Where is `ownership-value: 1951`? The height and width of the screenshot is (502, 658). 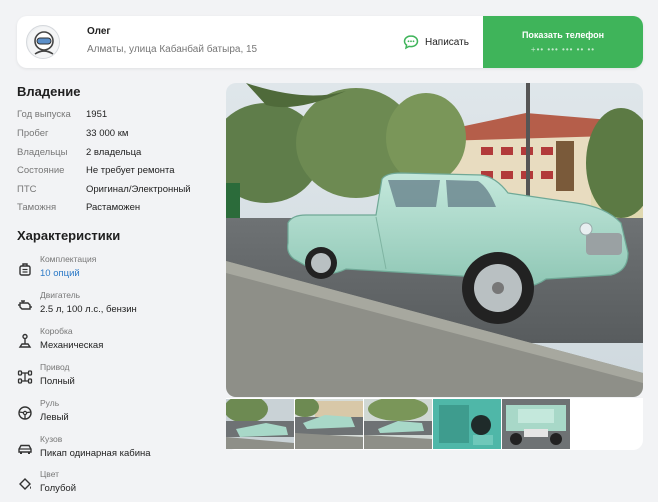
ownership-value: 1951 is located at coordinates (97, 114).